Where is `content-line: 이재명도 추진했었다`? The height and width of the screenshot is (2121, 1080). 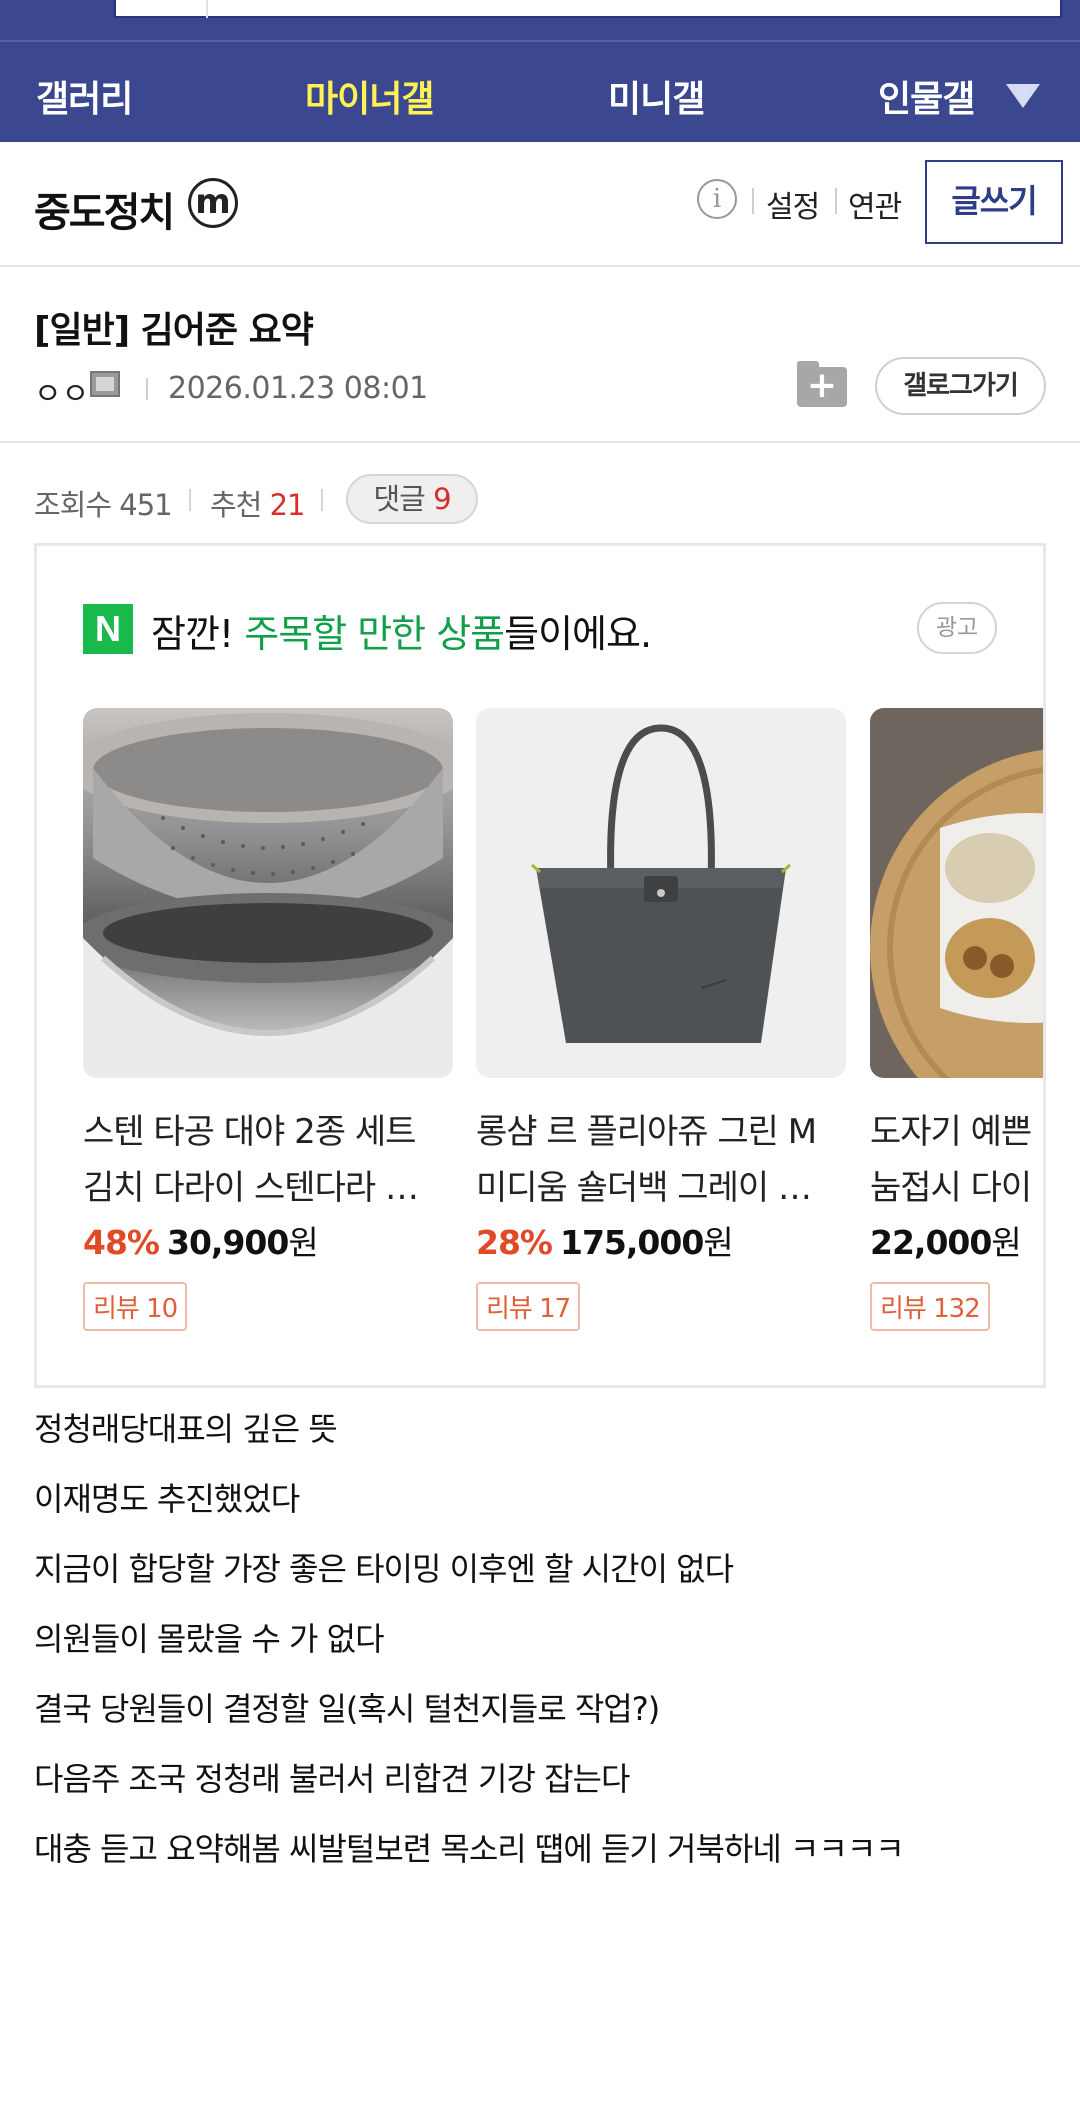 content-line: 이재명도 추진했었다 is located at coordinates (167, 1499).